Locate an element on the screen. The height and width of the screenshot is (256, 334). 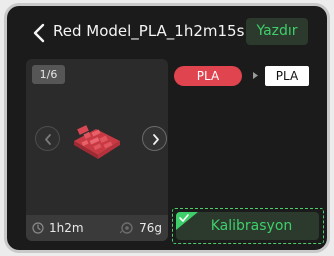
model-thumbnail is located at coordinates (97, 142).